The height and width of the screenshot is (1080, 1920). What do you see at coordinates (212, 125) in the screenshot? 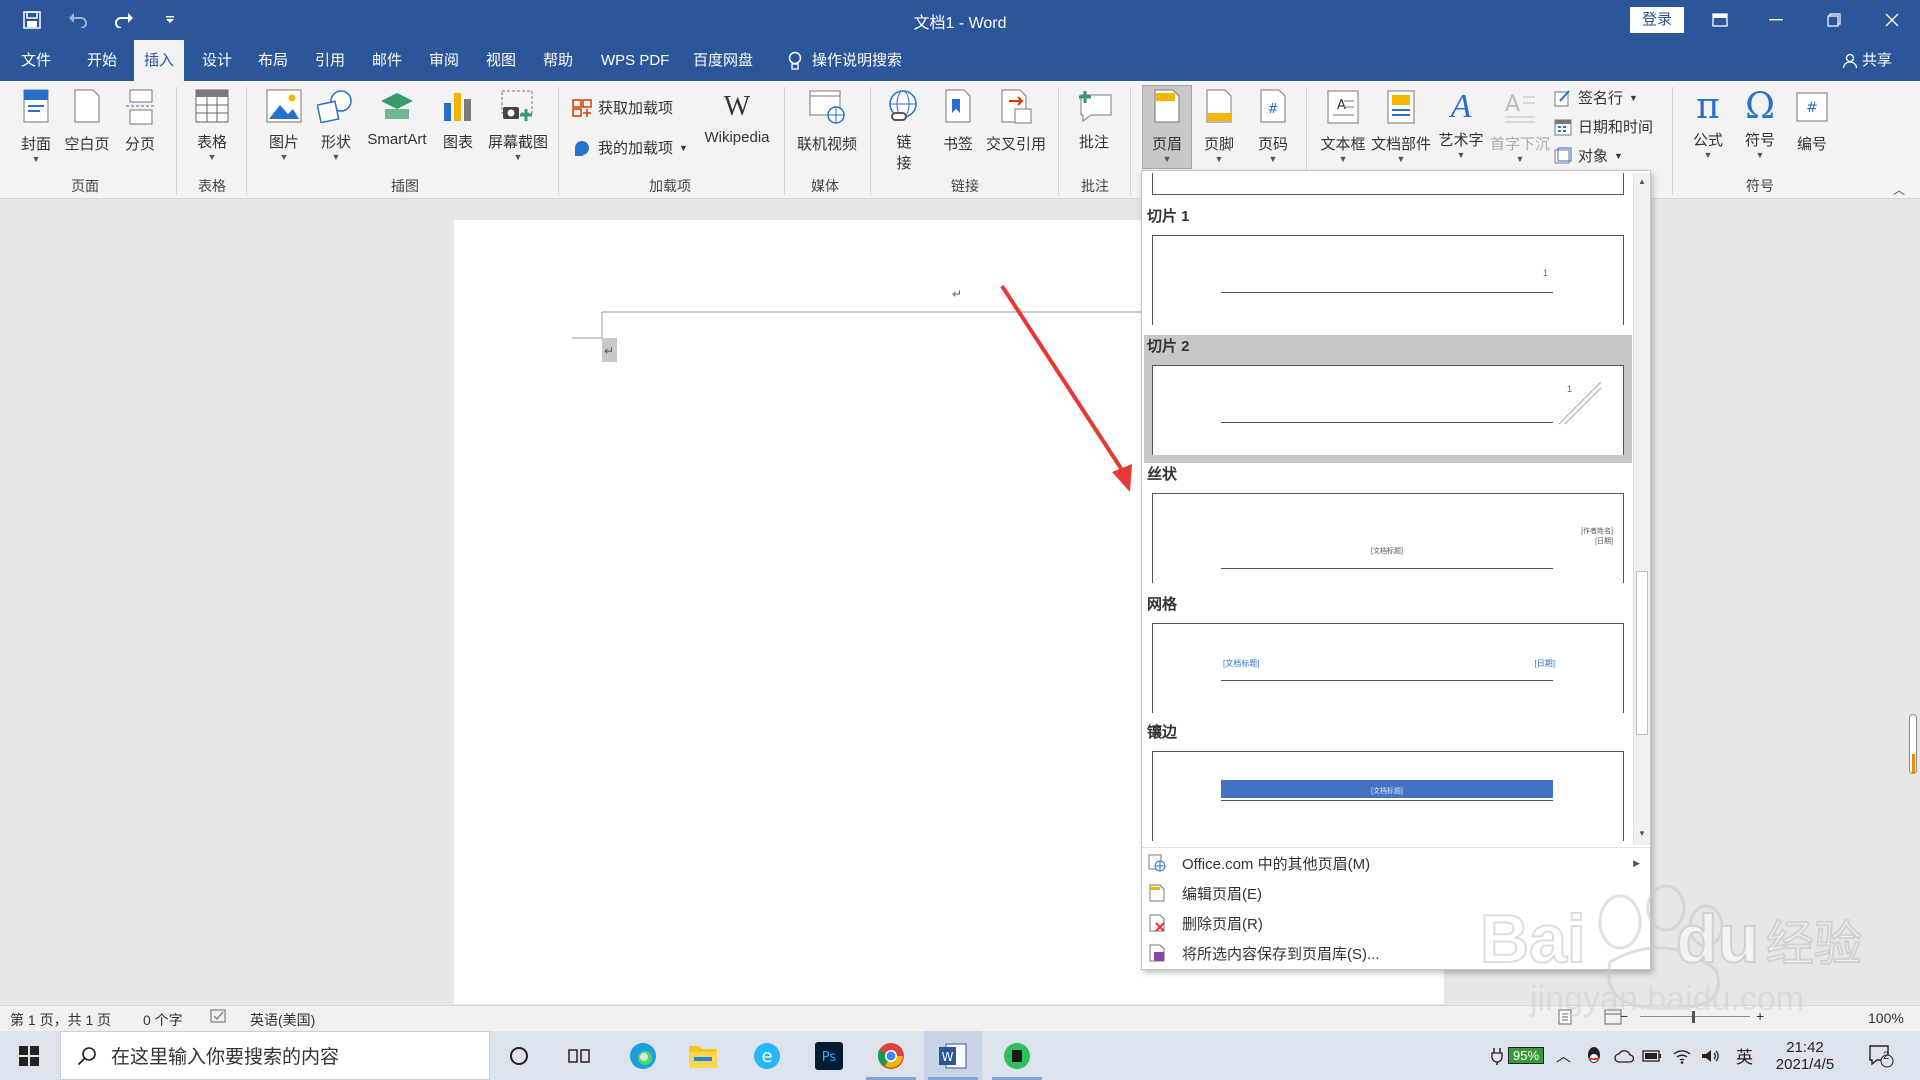
I see `table-button: 表格 ▼` at bounding box center [212, 125].